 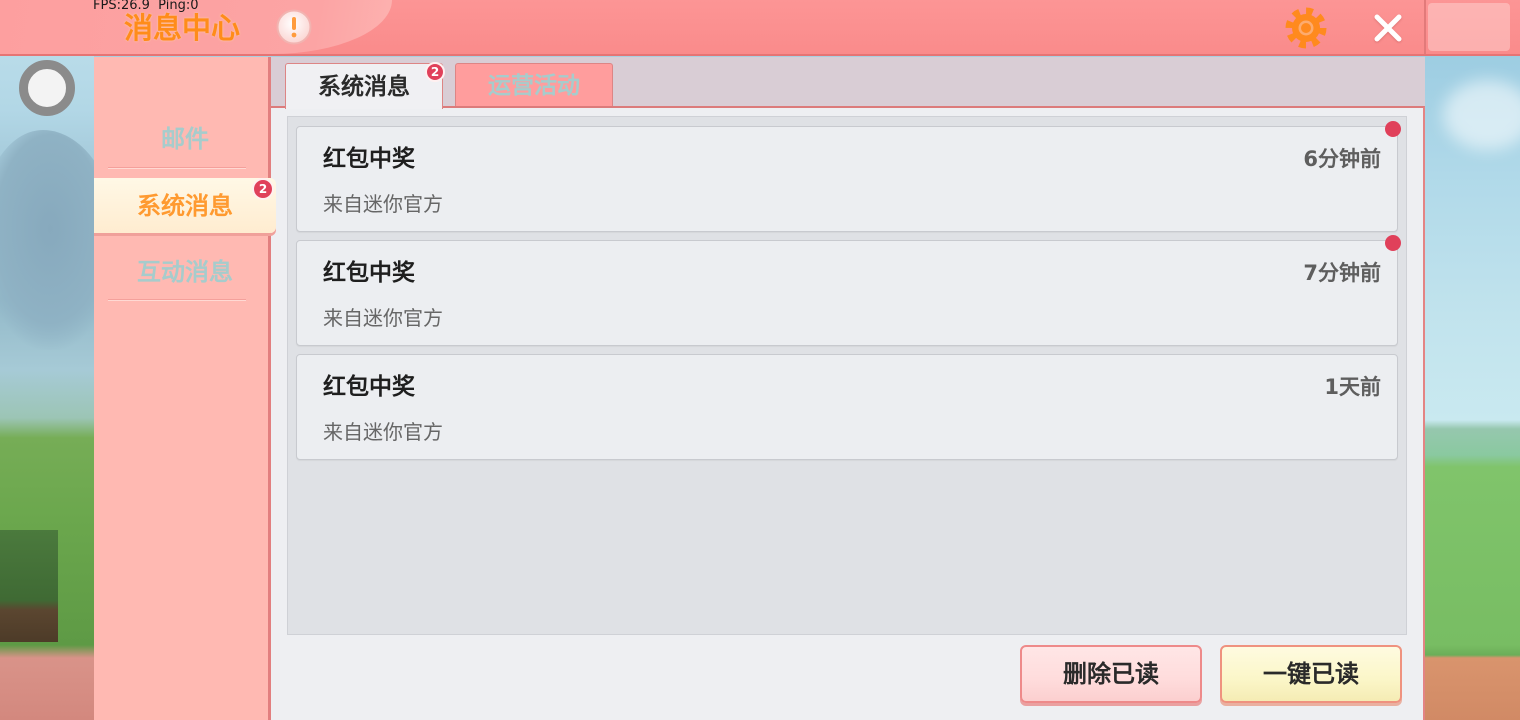 I want to click on ring-icon, so click(x=47, y=88).